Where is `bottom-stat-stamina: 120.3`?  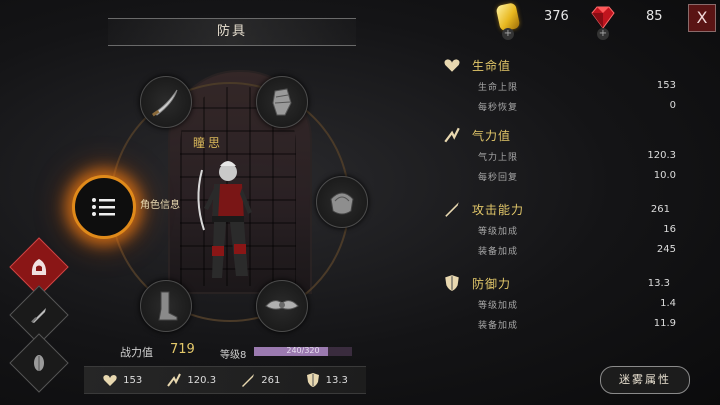 bottom-stat-stamina: 120.3 is located at coordinates (191, 380).